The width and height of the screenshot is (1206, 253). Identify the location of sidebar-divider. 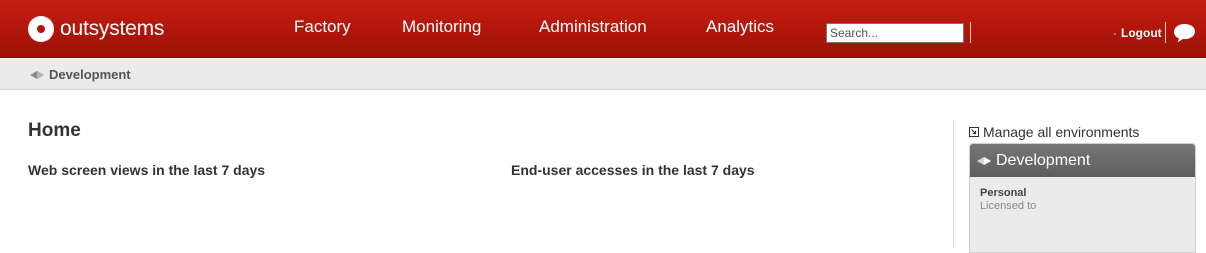
(953, 184).